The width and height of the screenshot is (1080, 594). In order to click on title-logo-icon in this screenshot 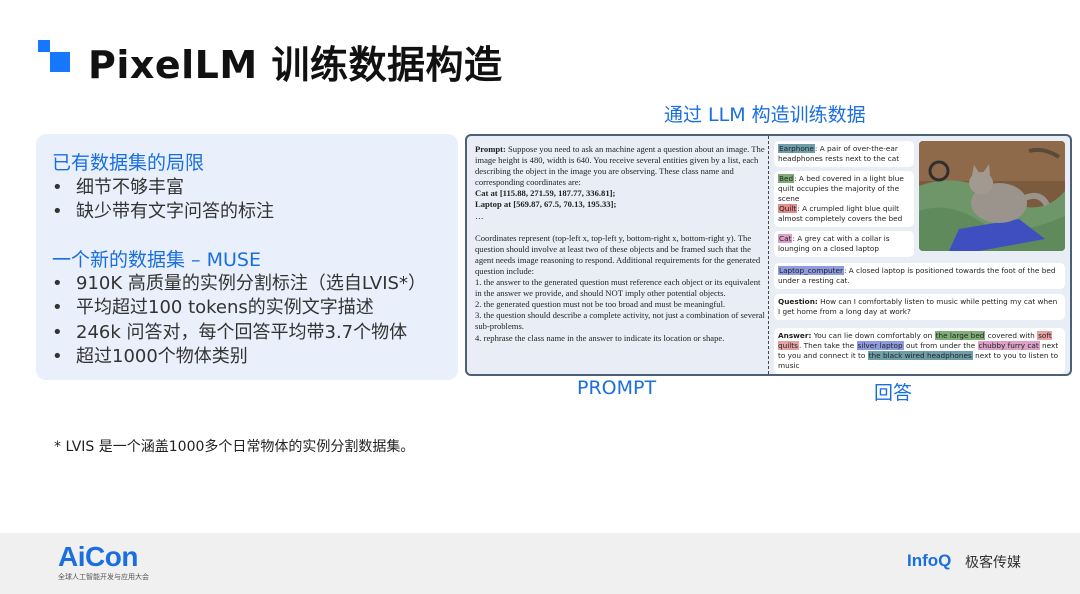, I will do `click(55, 57)`.